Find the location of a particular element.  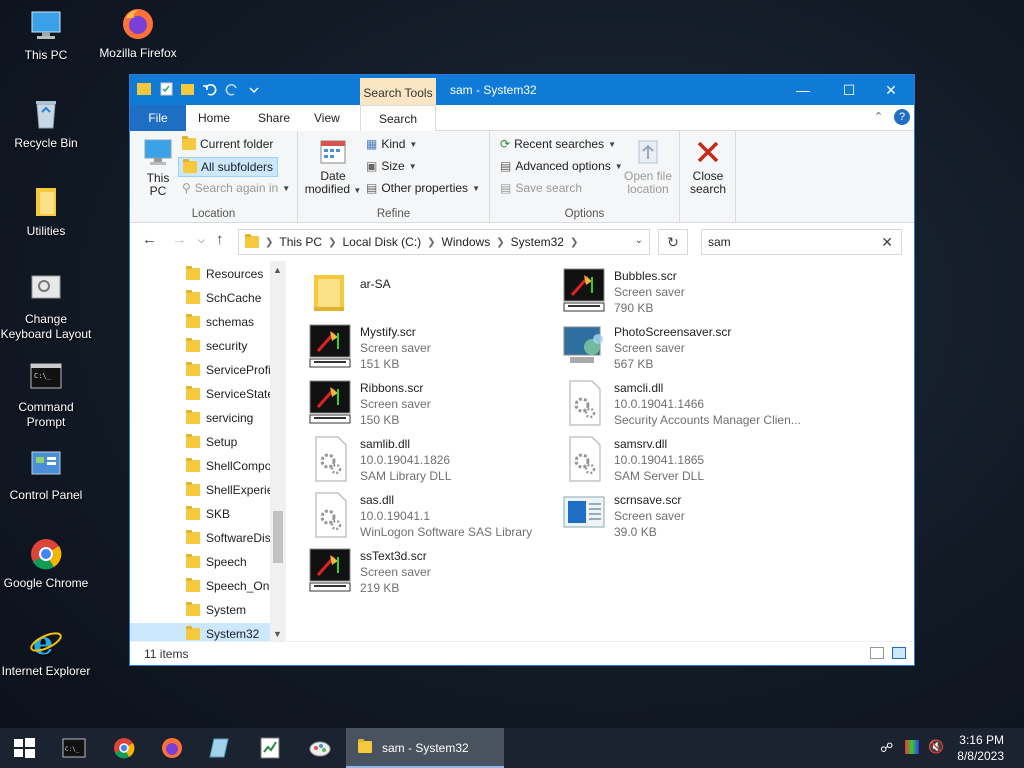

taskbar-item-explorer: sam - System32 is located at coordinates (425, 748).